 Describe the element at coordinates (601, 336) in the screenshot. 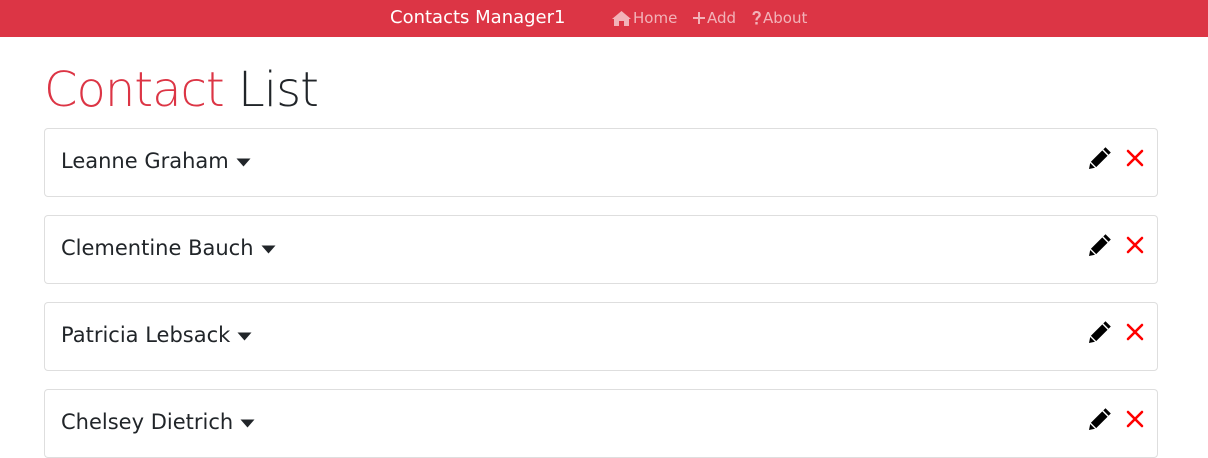

I see `contact-card: Patricia Lebsack` at that location.